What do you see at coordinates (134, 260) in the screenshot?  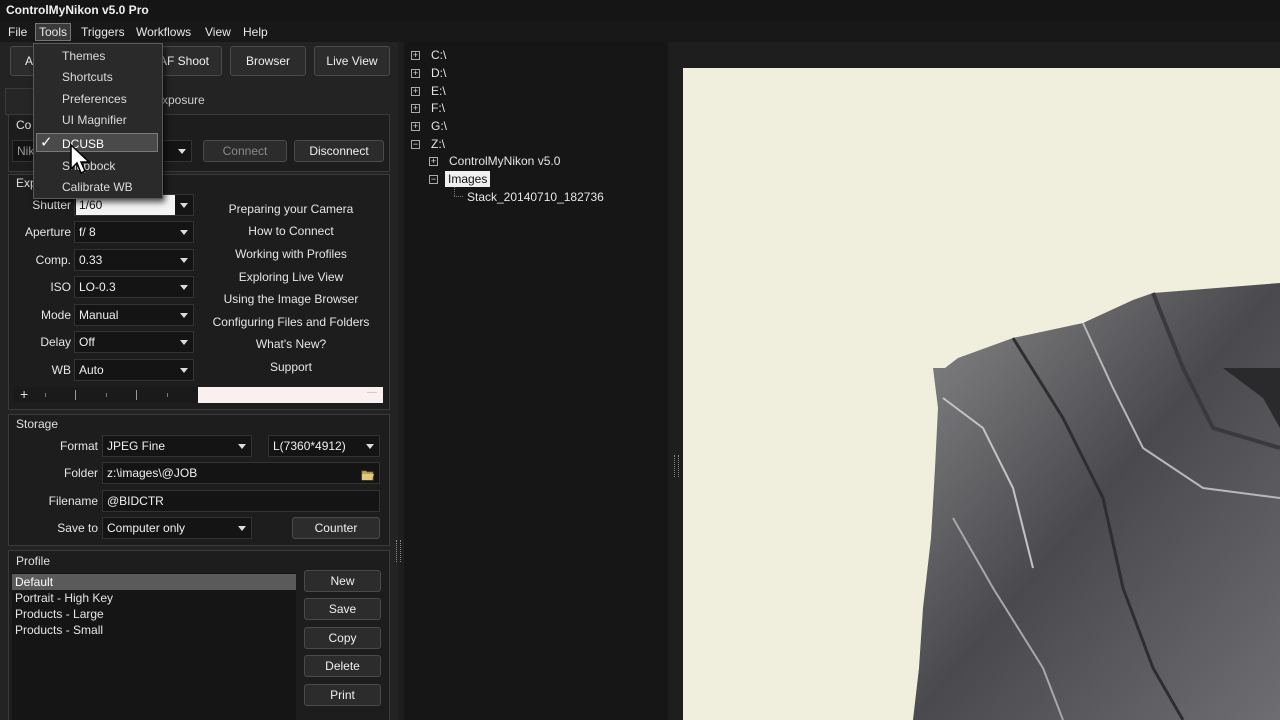 I see `comp-select: 0.33` at bounding box center [134, 260].